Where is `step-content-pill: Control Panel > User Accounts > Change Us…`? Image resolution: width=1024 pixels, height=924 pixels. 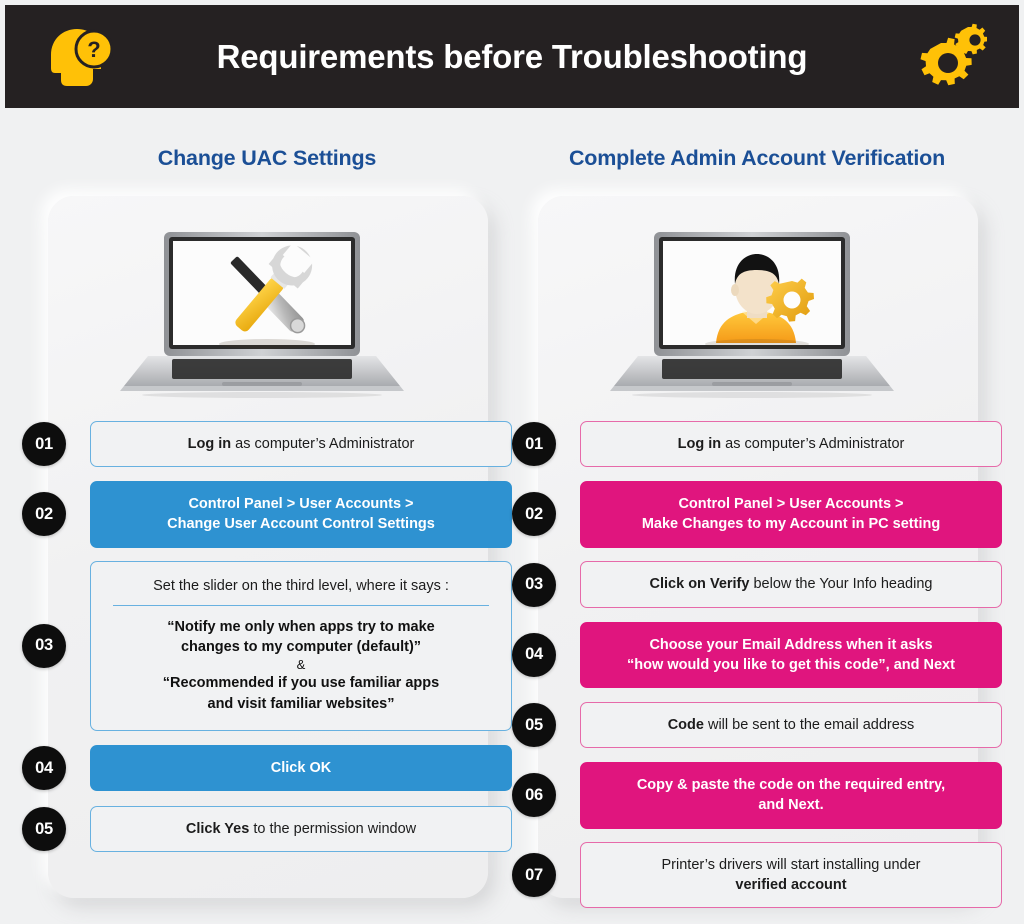 step-content-pill: Control Panel > User Accounts > Change Us… is located at coordinates (301, 514).